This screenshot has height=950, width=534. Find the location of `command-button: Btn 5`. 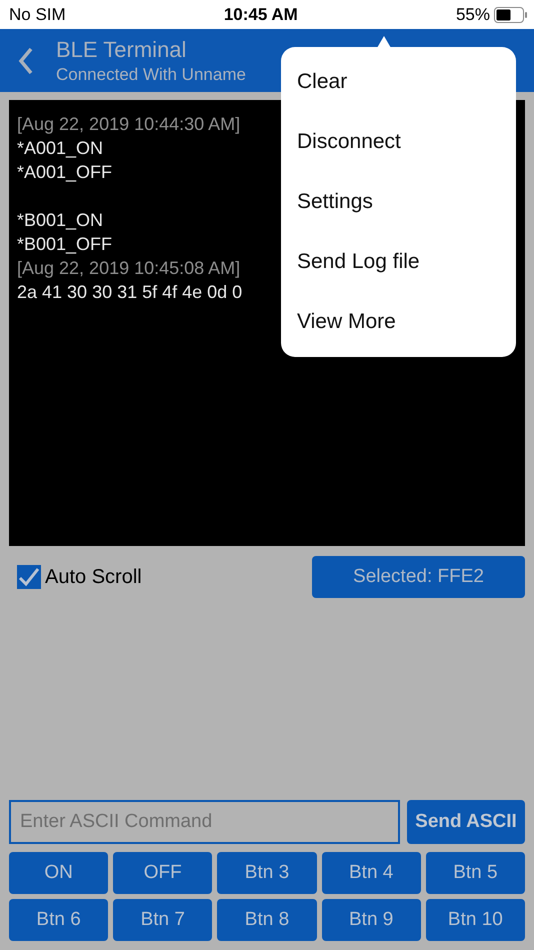

command-button: Btn 5 is located at coordinates (475, 873).